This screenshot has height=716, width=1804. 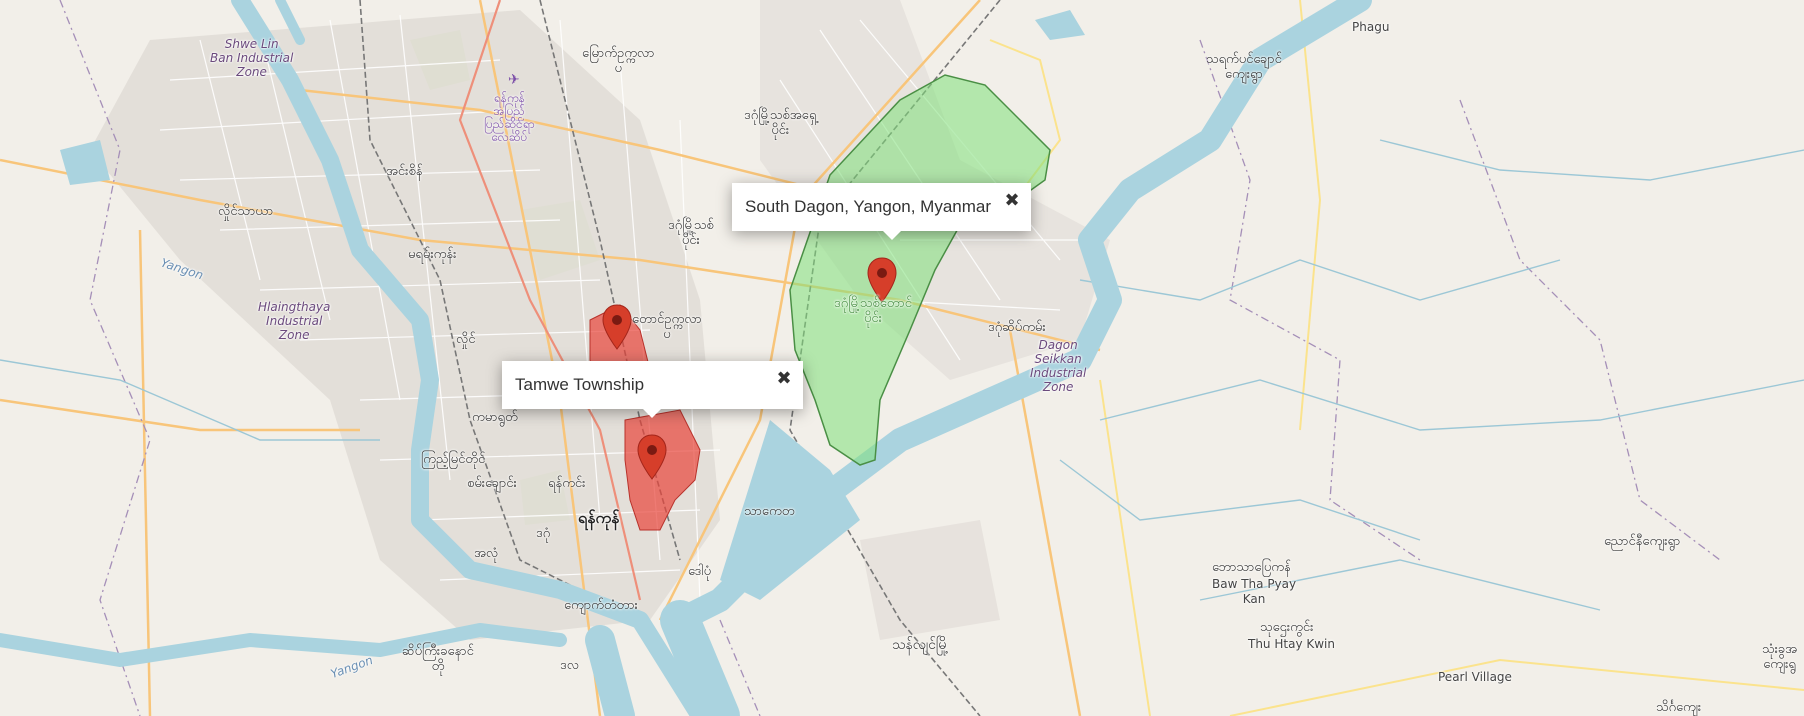 What do you see at coordinates (1371, 27) in the screenshot?
I see `label-phagu: Phagu` at bounding box center [1371, 27].